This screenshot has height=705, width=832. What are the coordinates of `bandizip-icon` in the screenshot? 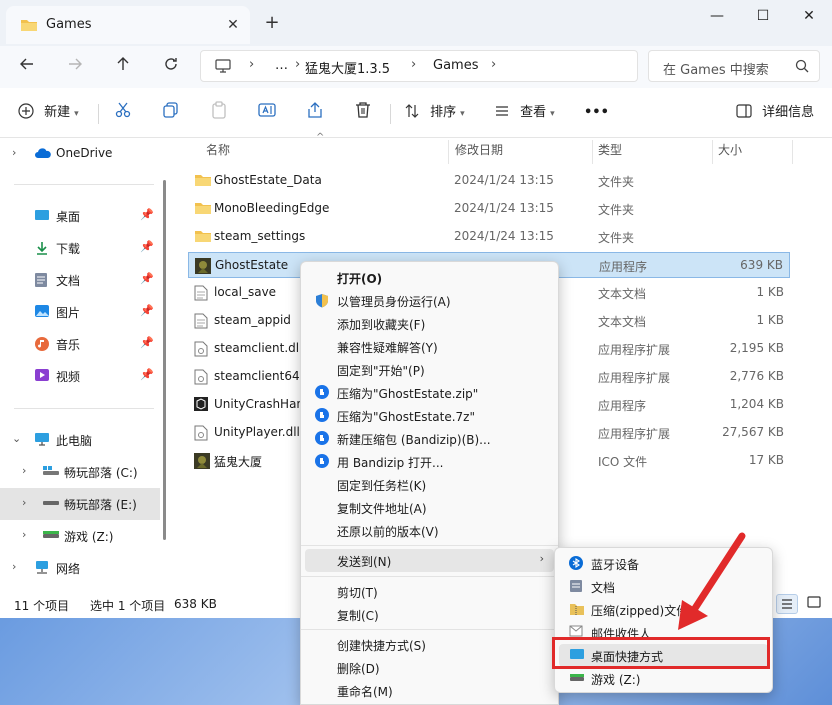 It's located at (322, 462).